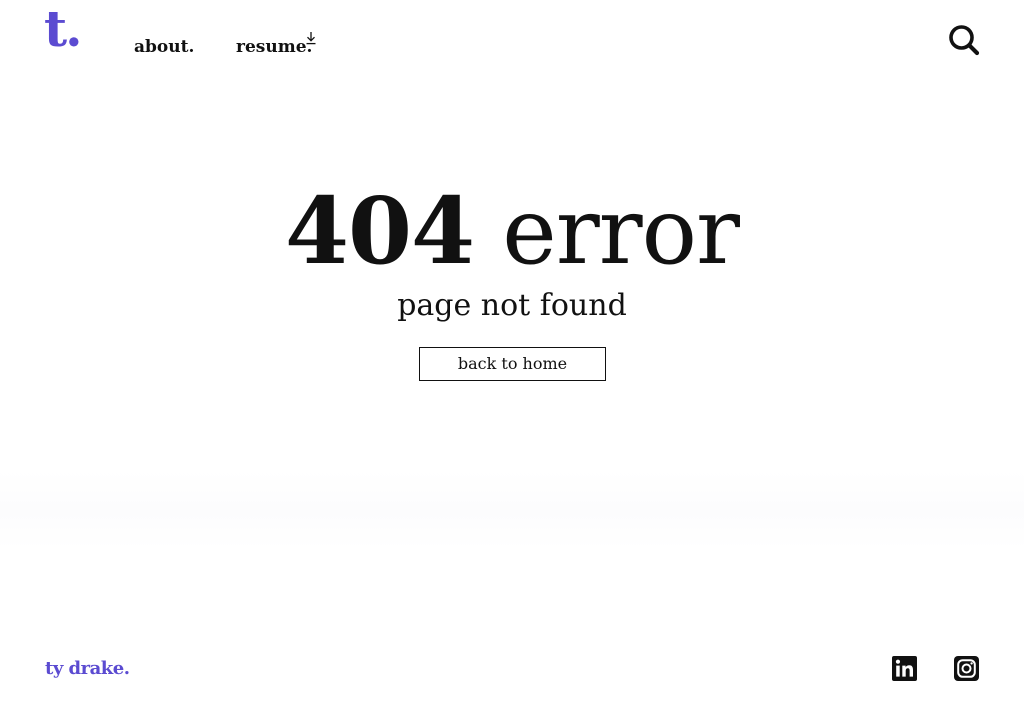 This screenshot has width=1024, height=705. Describe the element at coordinates (966, 668) in the screenshot. I see `instagram-icon` at that location.